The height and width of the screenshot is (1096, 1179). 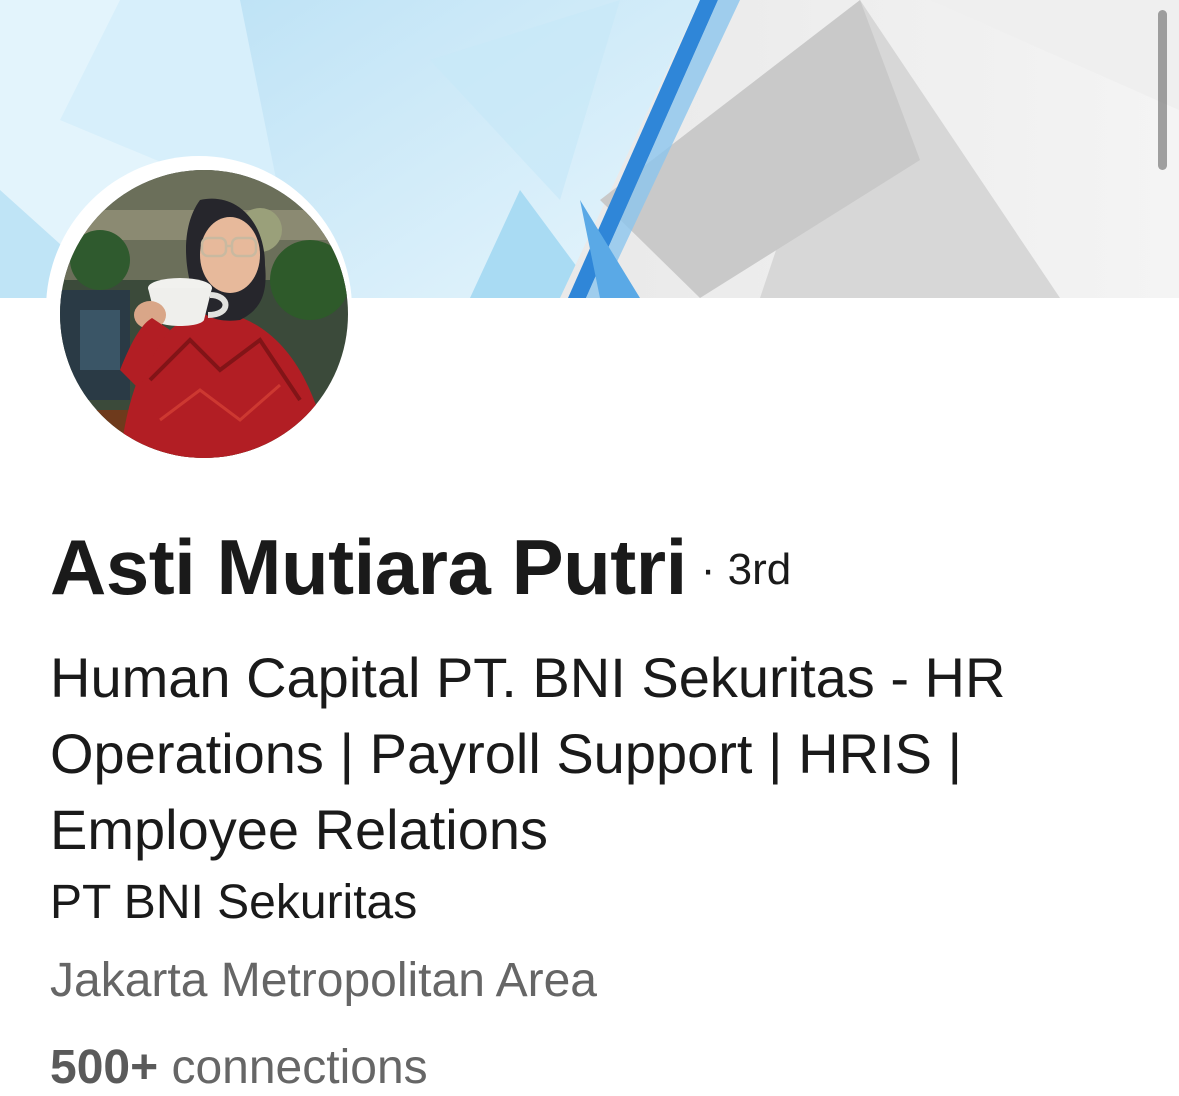 I want to click on profile-photo-avatar, so click(x=204, y=314).